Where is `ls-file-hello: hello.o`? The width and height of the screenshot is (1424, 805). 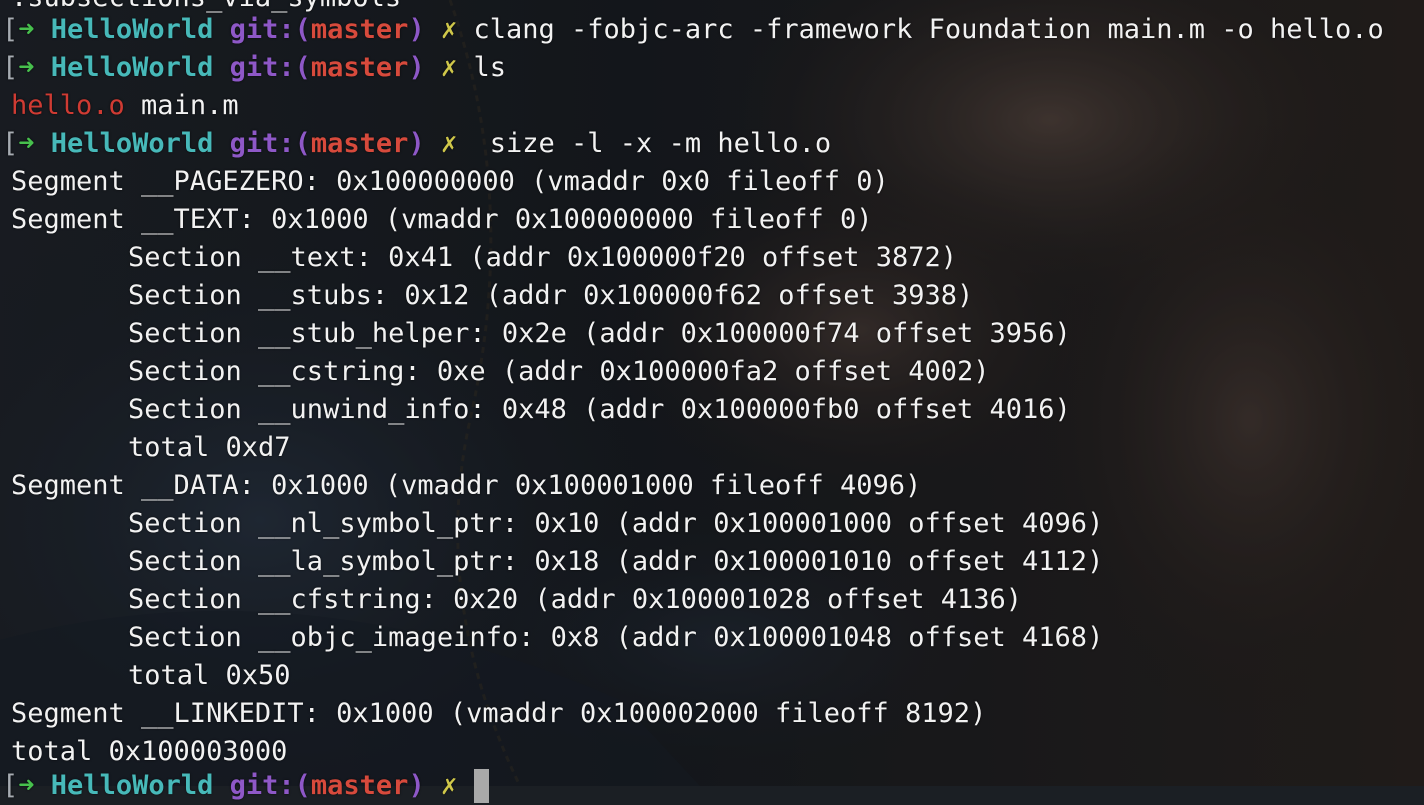 ls-file-hello: hello.o is located at coordinates (68, 105).